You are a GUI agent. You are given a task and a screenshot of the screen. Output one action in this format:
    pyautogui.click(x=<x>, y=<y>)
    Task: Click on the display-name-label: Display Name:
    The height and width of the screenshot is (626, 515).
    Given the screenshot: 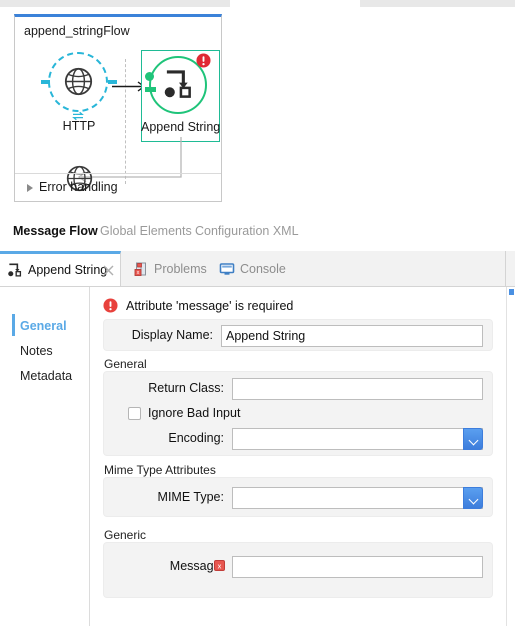 What is the action you would take?
    pyautogui.click(x=172, y=335)
    